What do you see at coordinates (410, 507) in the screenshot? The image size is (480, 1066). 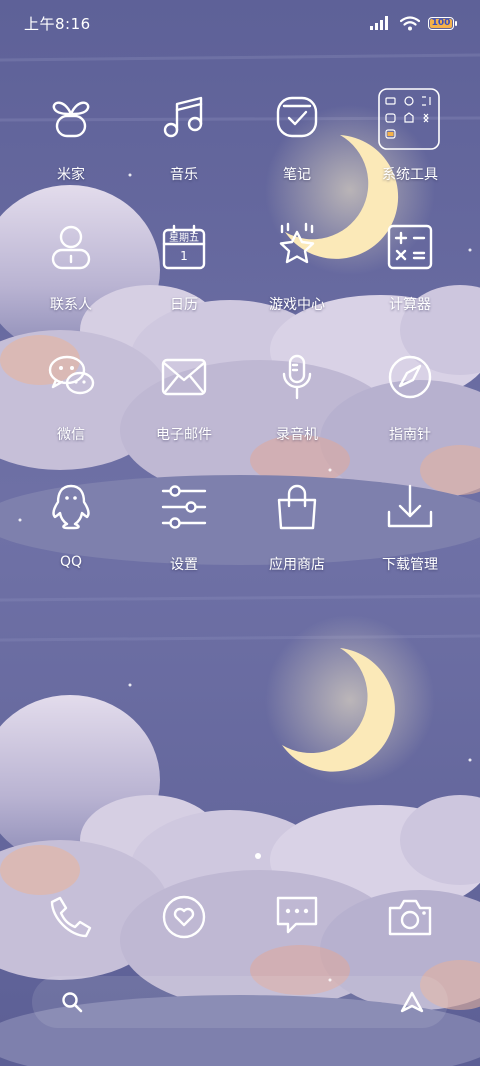 I see `download-arrow-icon` at bounding box center [410, 507].